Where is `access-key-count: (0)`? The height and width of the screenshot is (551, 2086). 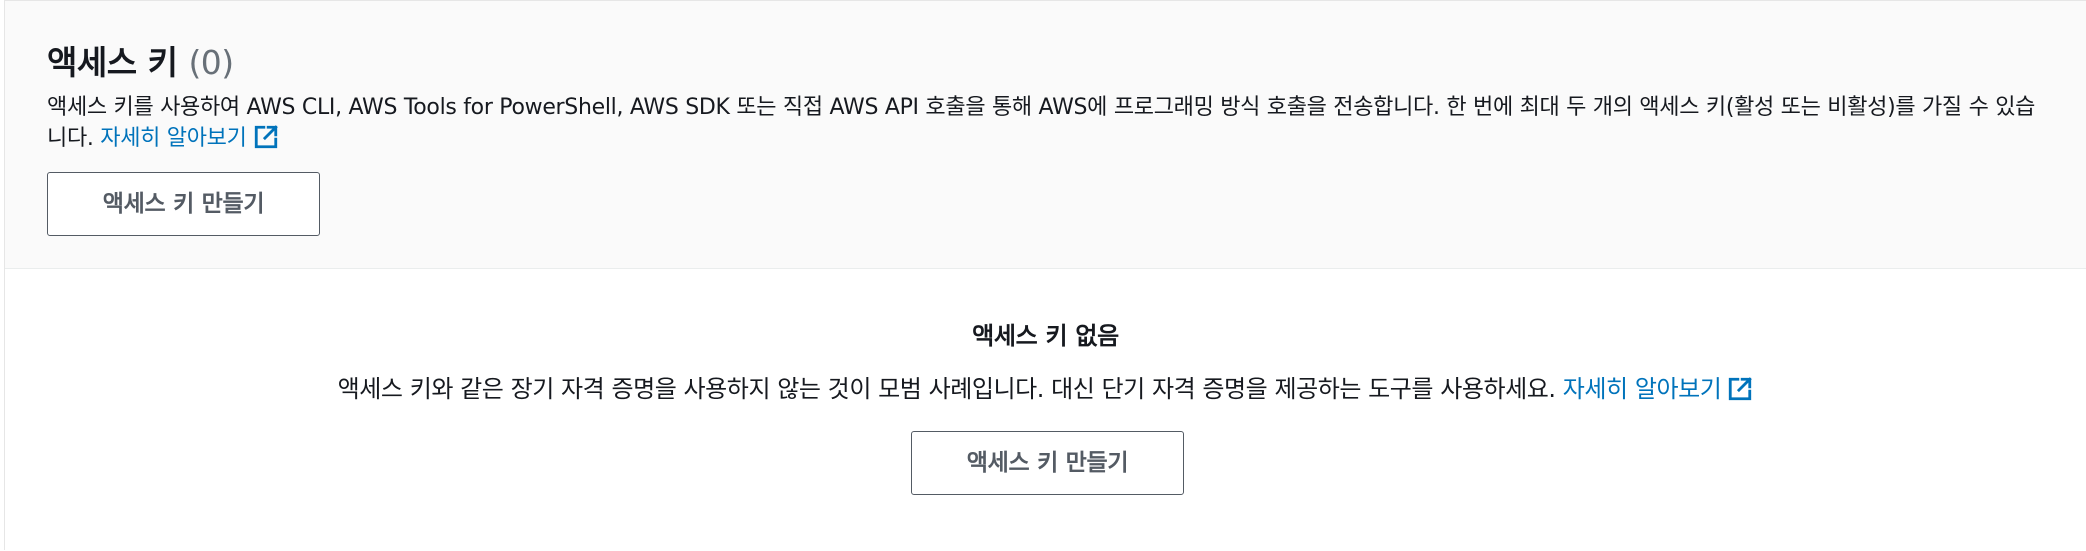
access-key-count: (0) is located at coordinates (211, 62).